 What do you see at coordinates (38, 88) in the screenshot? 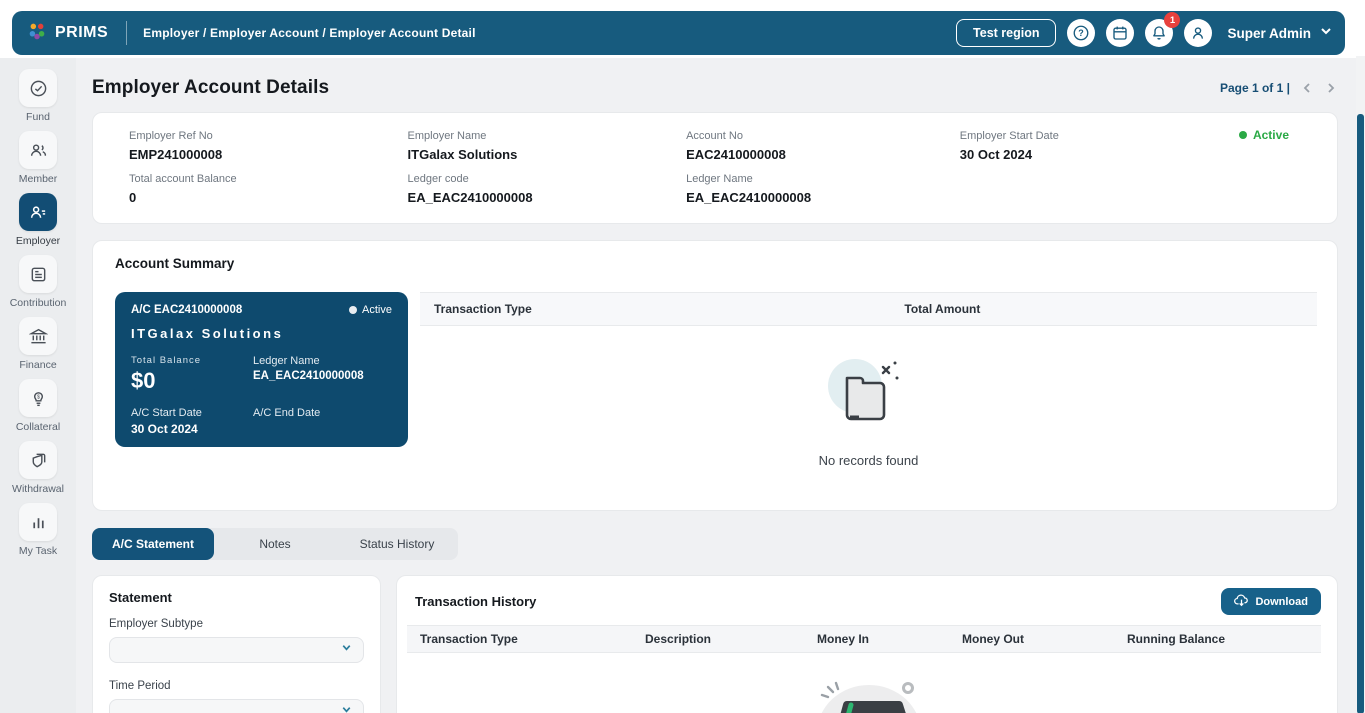
I see `fund-icon` at bounding box center [38, 88].